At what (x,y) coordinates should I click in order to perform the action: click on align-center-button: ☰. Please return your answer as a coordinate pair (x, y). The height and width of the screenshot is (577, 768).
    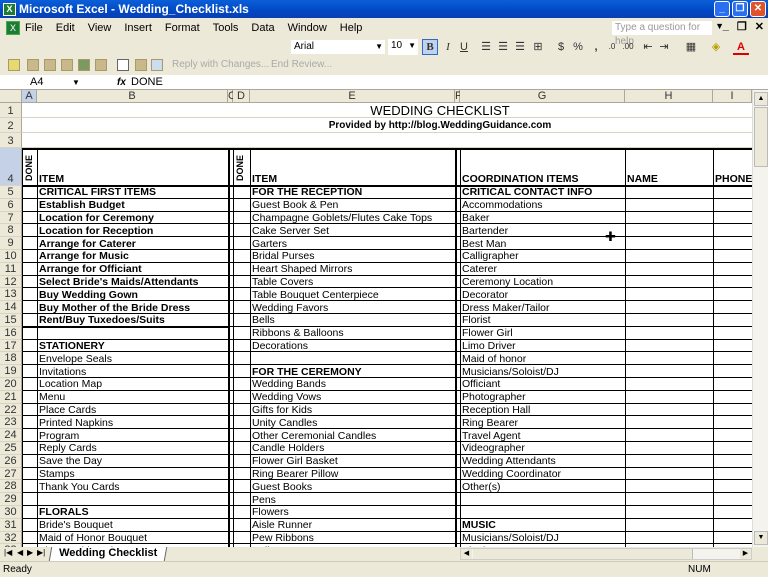
    Looking at the image, I should click on (503, 47).